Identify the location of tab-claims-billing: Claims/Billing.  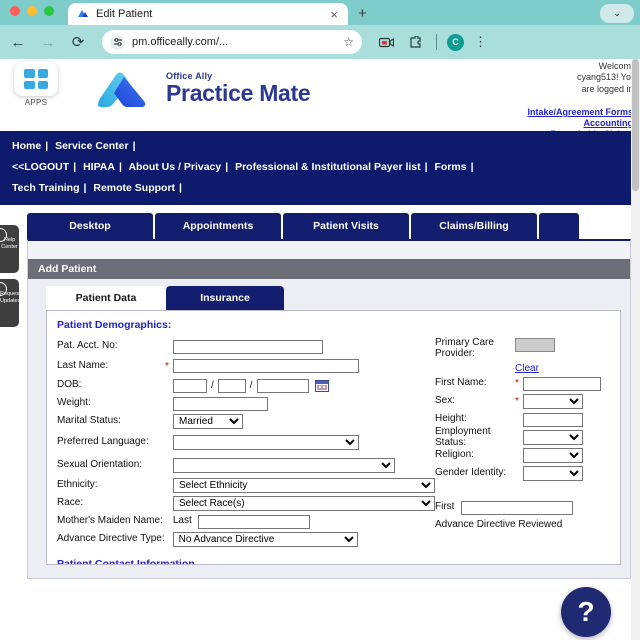
(474, 226).